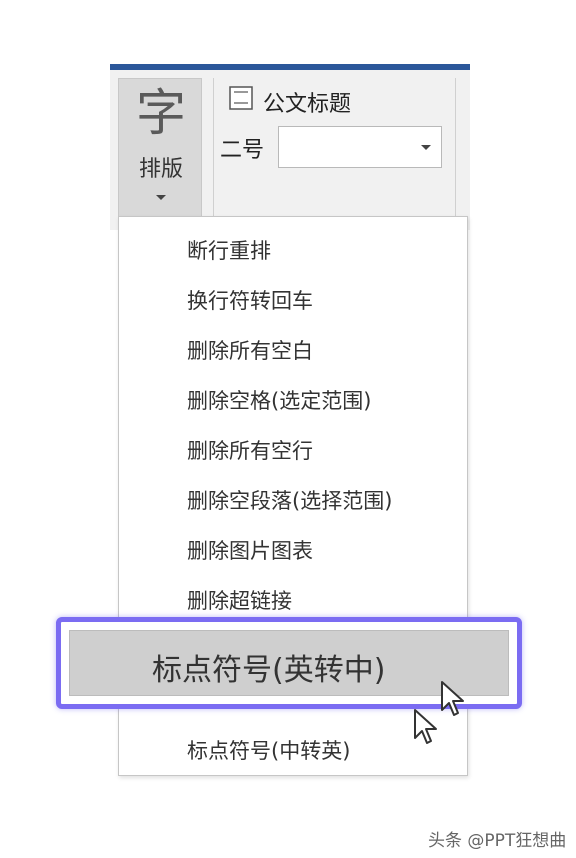 This screenshot has width=576, height=858. What do you see at coordinates (161, 113) in the screenshot?
I see `character-icon: 字` at bounding box center [161, 113].